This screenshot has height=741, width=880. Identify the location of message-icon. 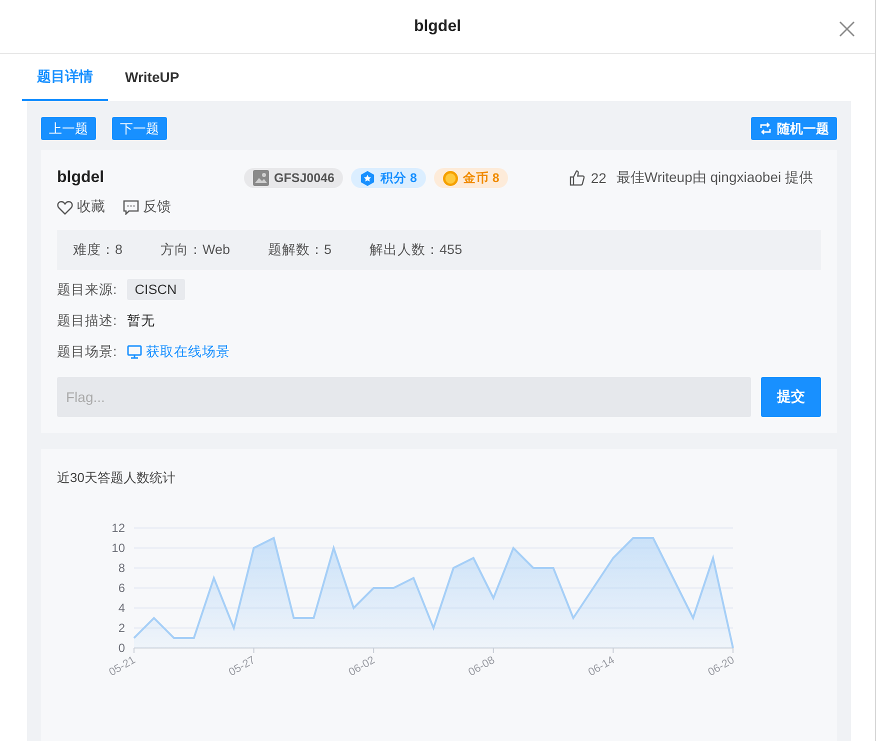
(131, 207).